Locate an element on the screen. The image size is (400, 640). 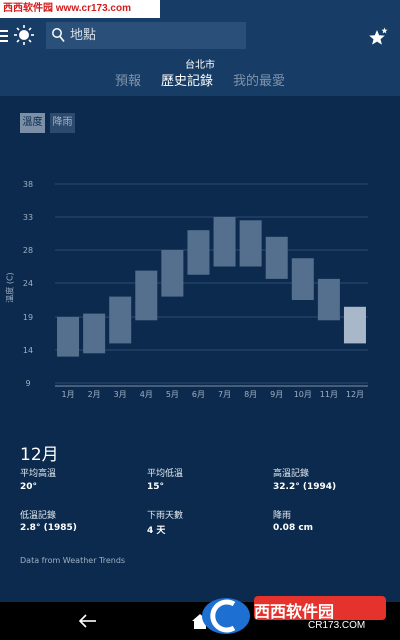
stat-value-record-low: 2.8° (1985) is located at coordinates (48, 528).